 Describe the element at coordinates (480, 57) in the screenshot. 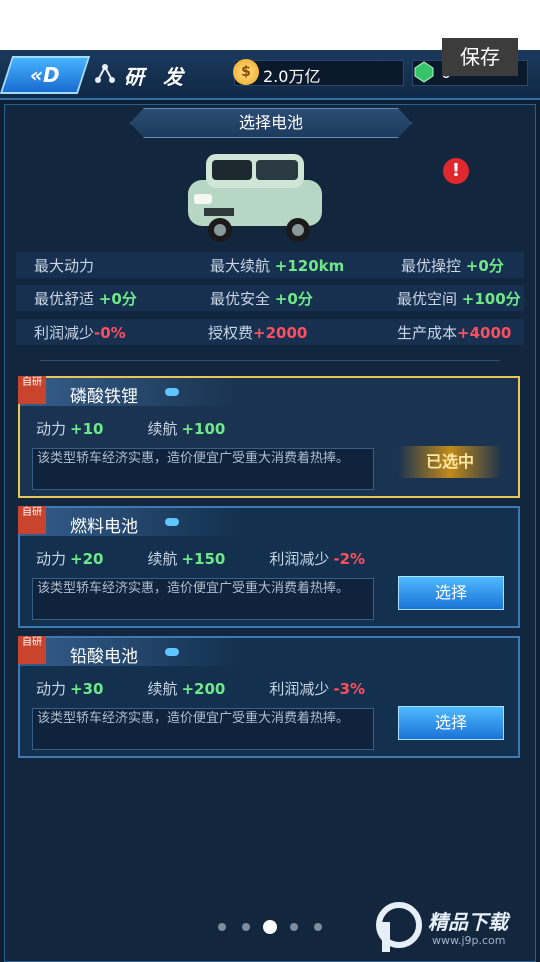

I see `save-button: 保存` at that location.